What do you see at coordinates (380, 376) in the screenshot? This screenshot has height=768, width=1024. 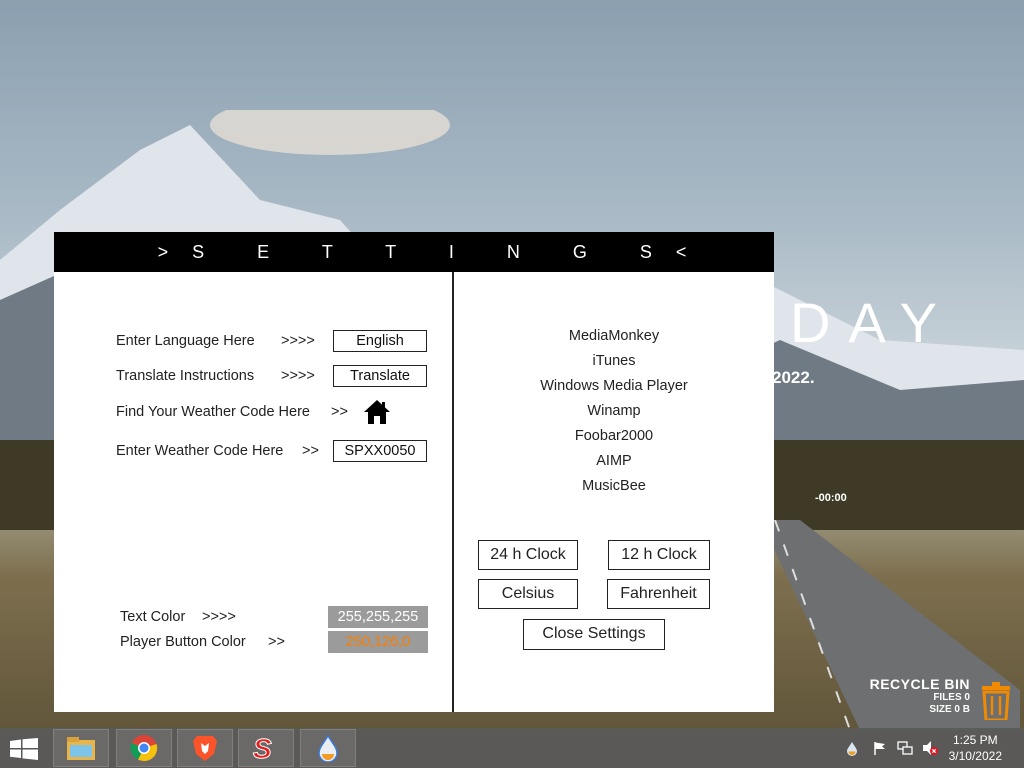 I see `translate-button: Translate` at bounding box center [380, 376].